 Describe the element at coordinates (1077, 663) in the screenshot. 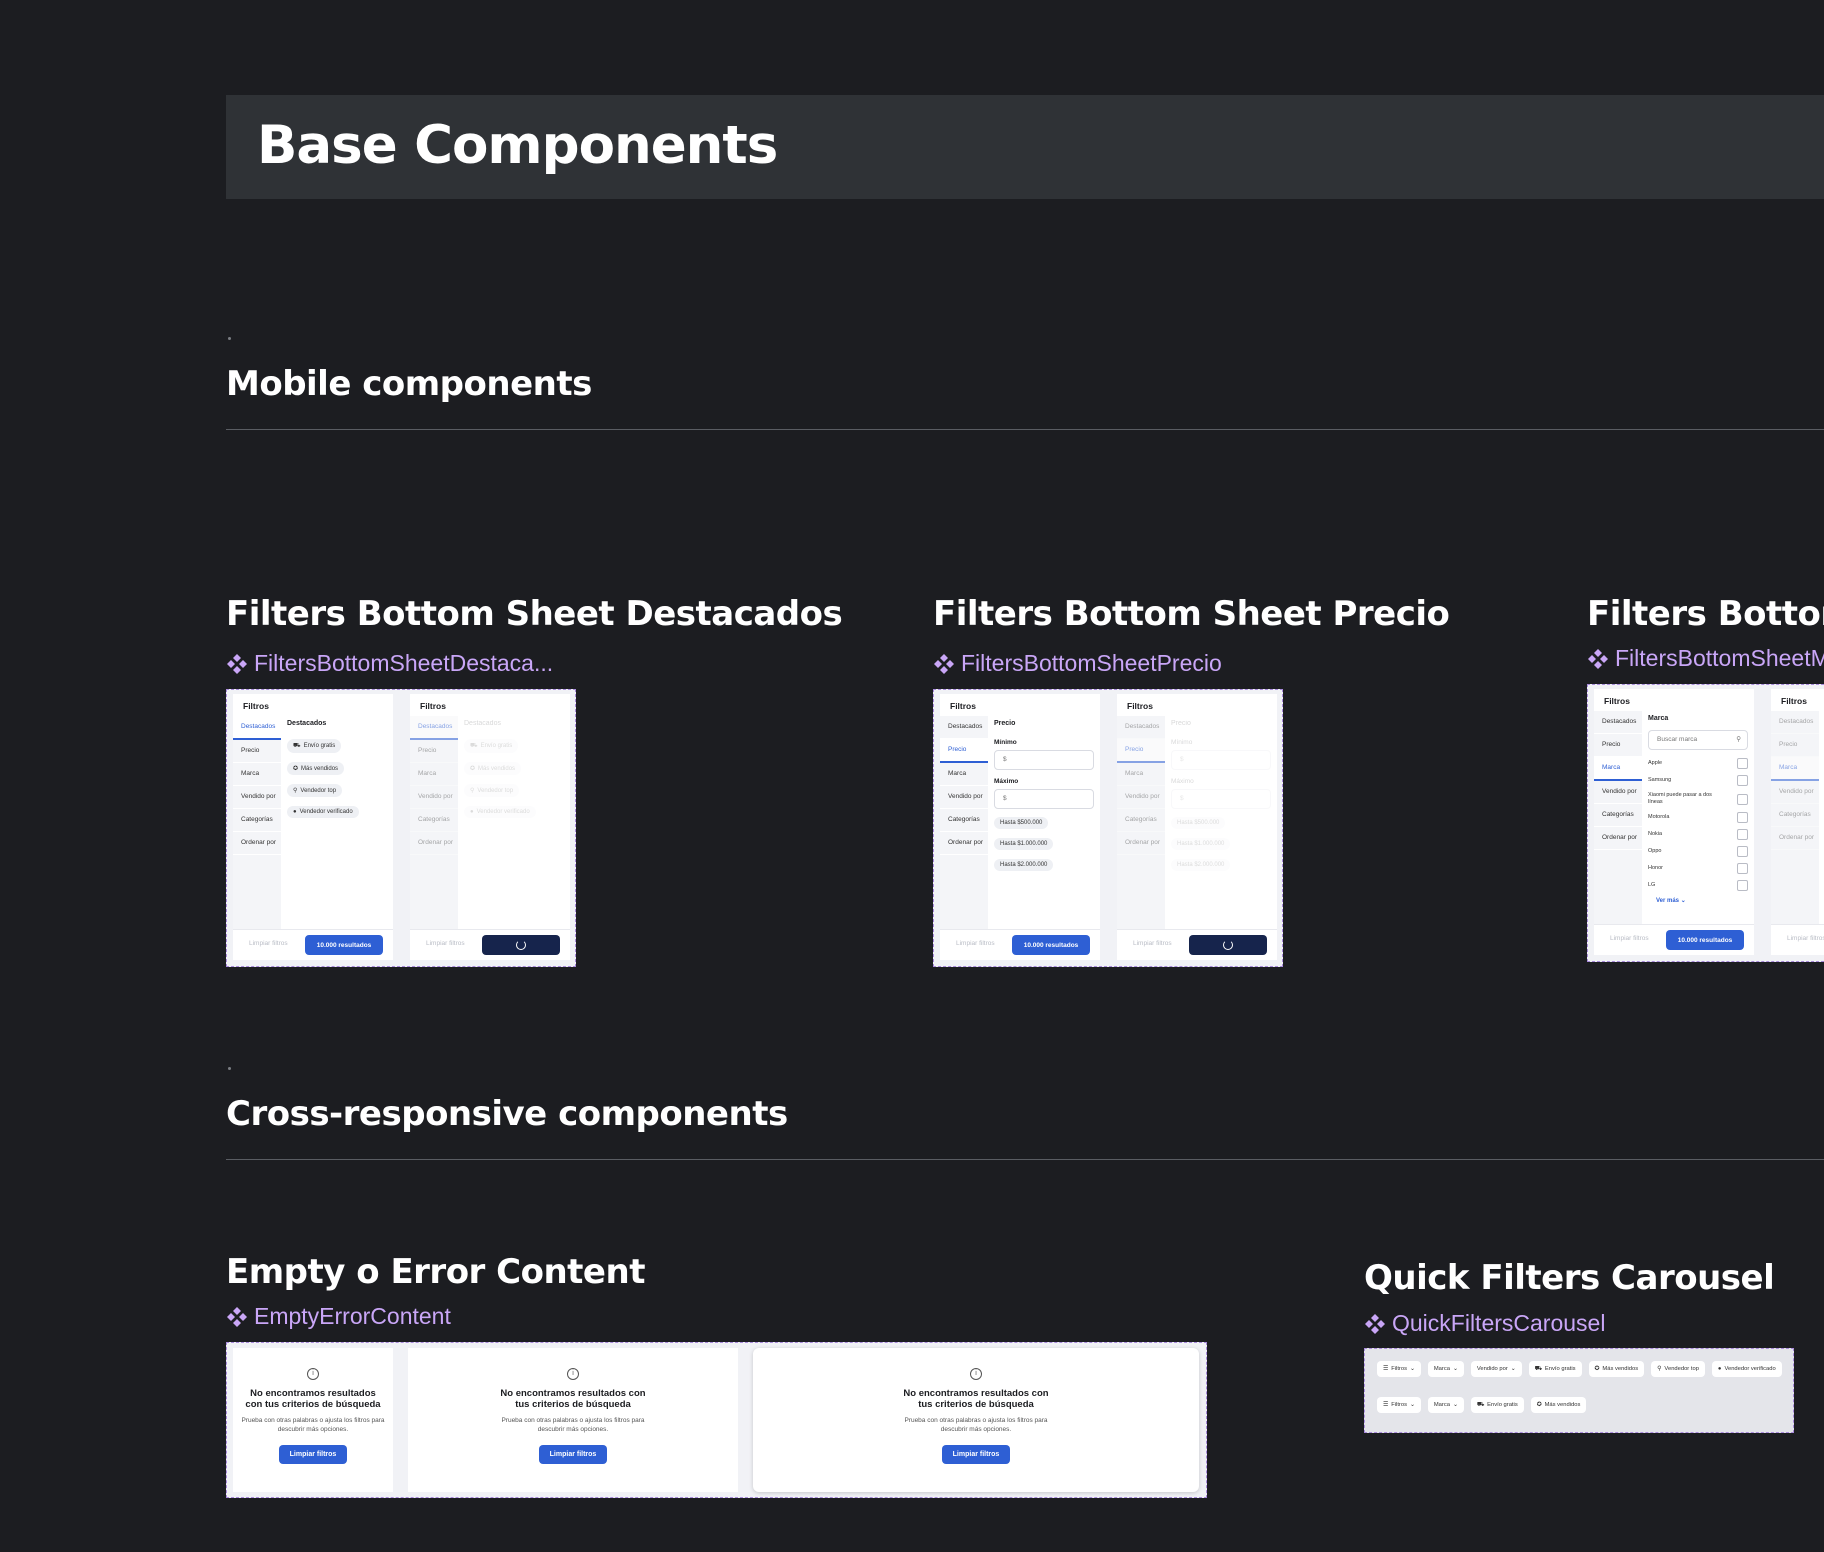

I see `component-link-precio: FiltersBottomSheetPrecio` at that location.